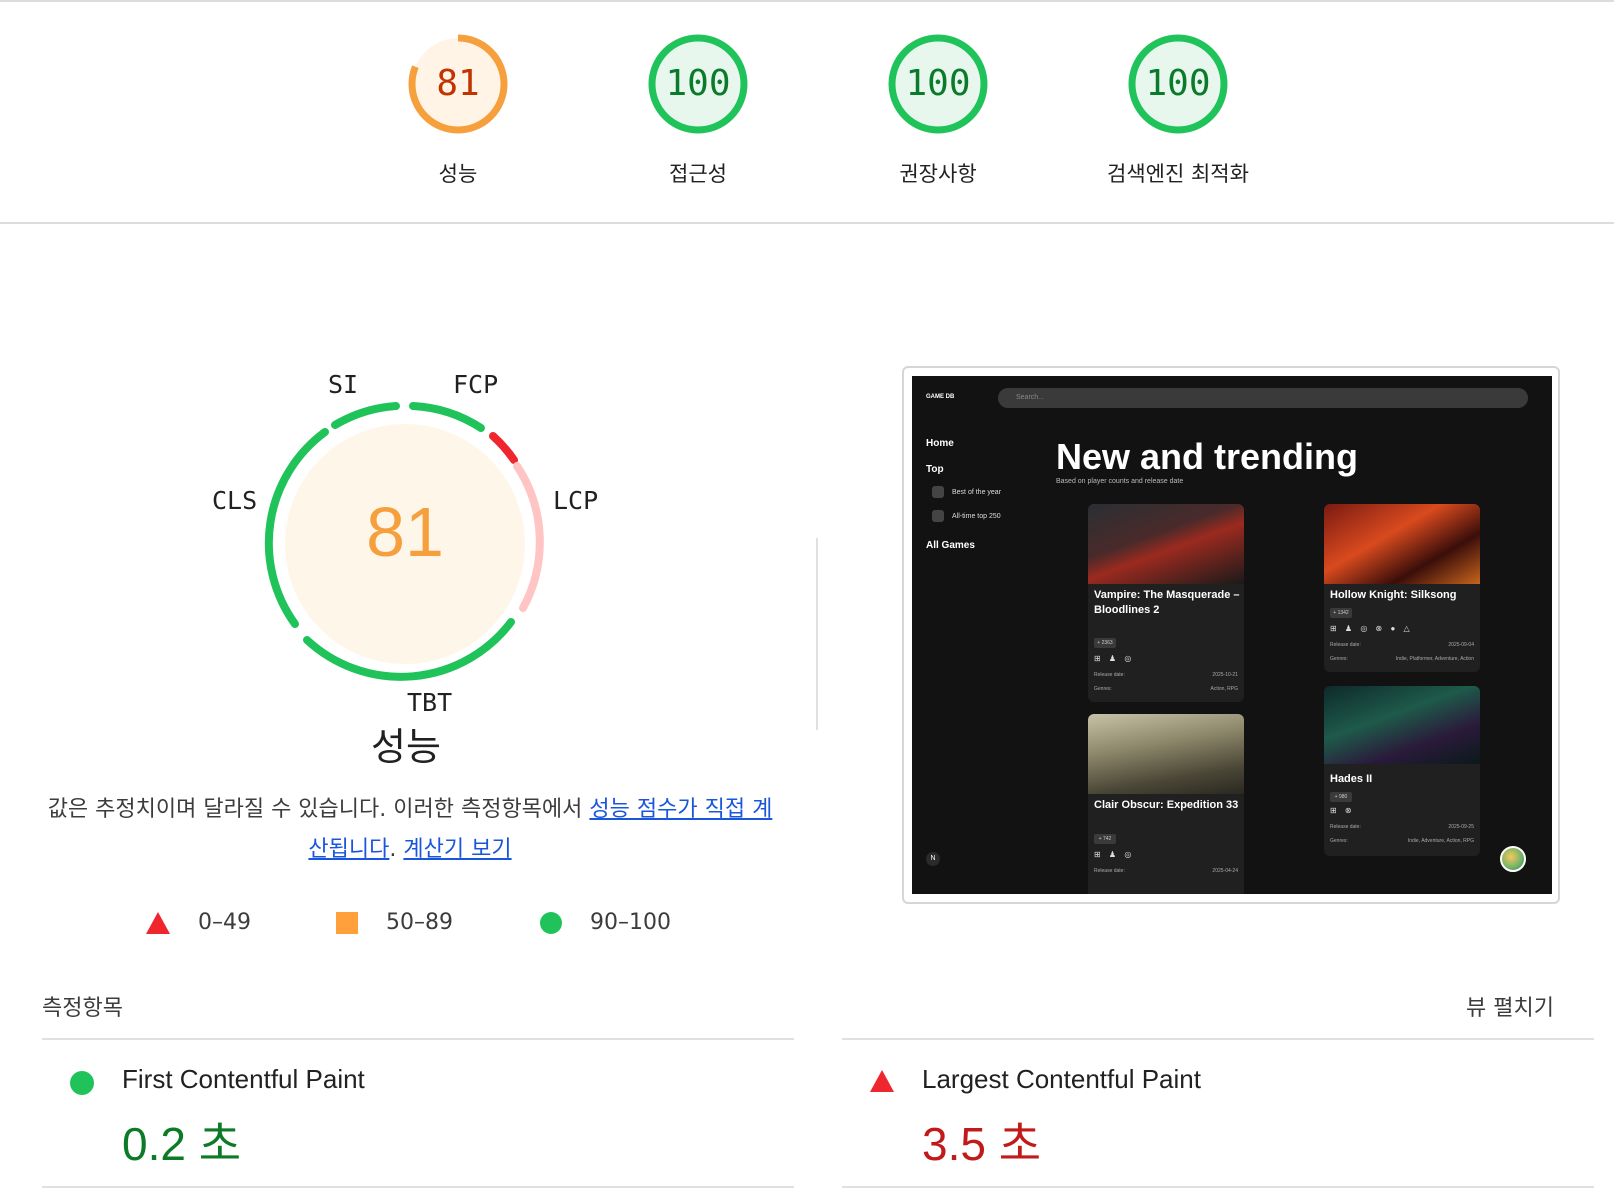 The height and width of the screenshot is (1192, 1614). I want to click on game-count: + 980, so click(1341, 797).